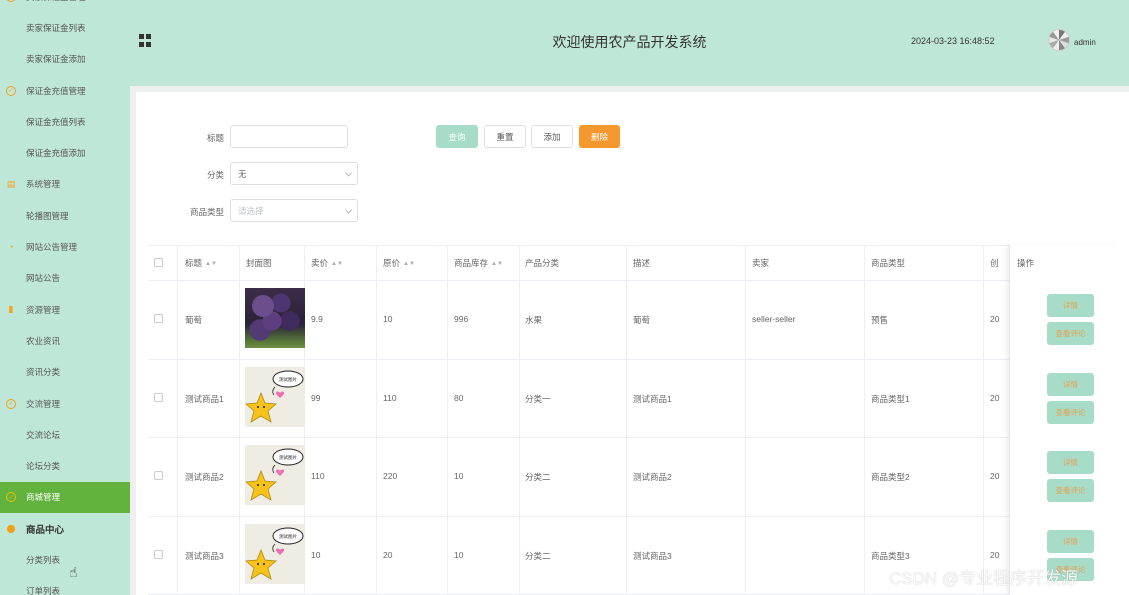 Image resolution: width=1129 pixels, height=595 pixels. I want to click on delete-button: 删除, so click(599, 136).